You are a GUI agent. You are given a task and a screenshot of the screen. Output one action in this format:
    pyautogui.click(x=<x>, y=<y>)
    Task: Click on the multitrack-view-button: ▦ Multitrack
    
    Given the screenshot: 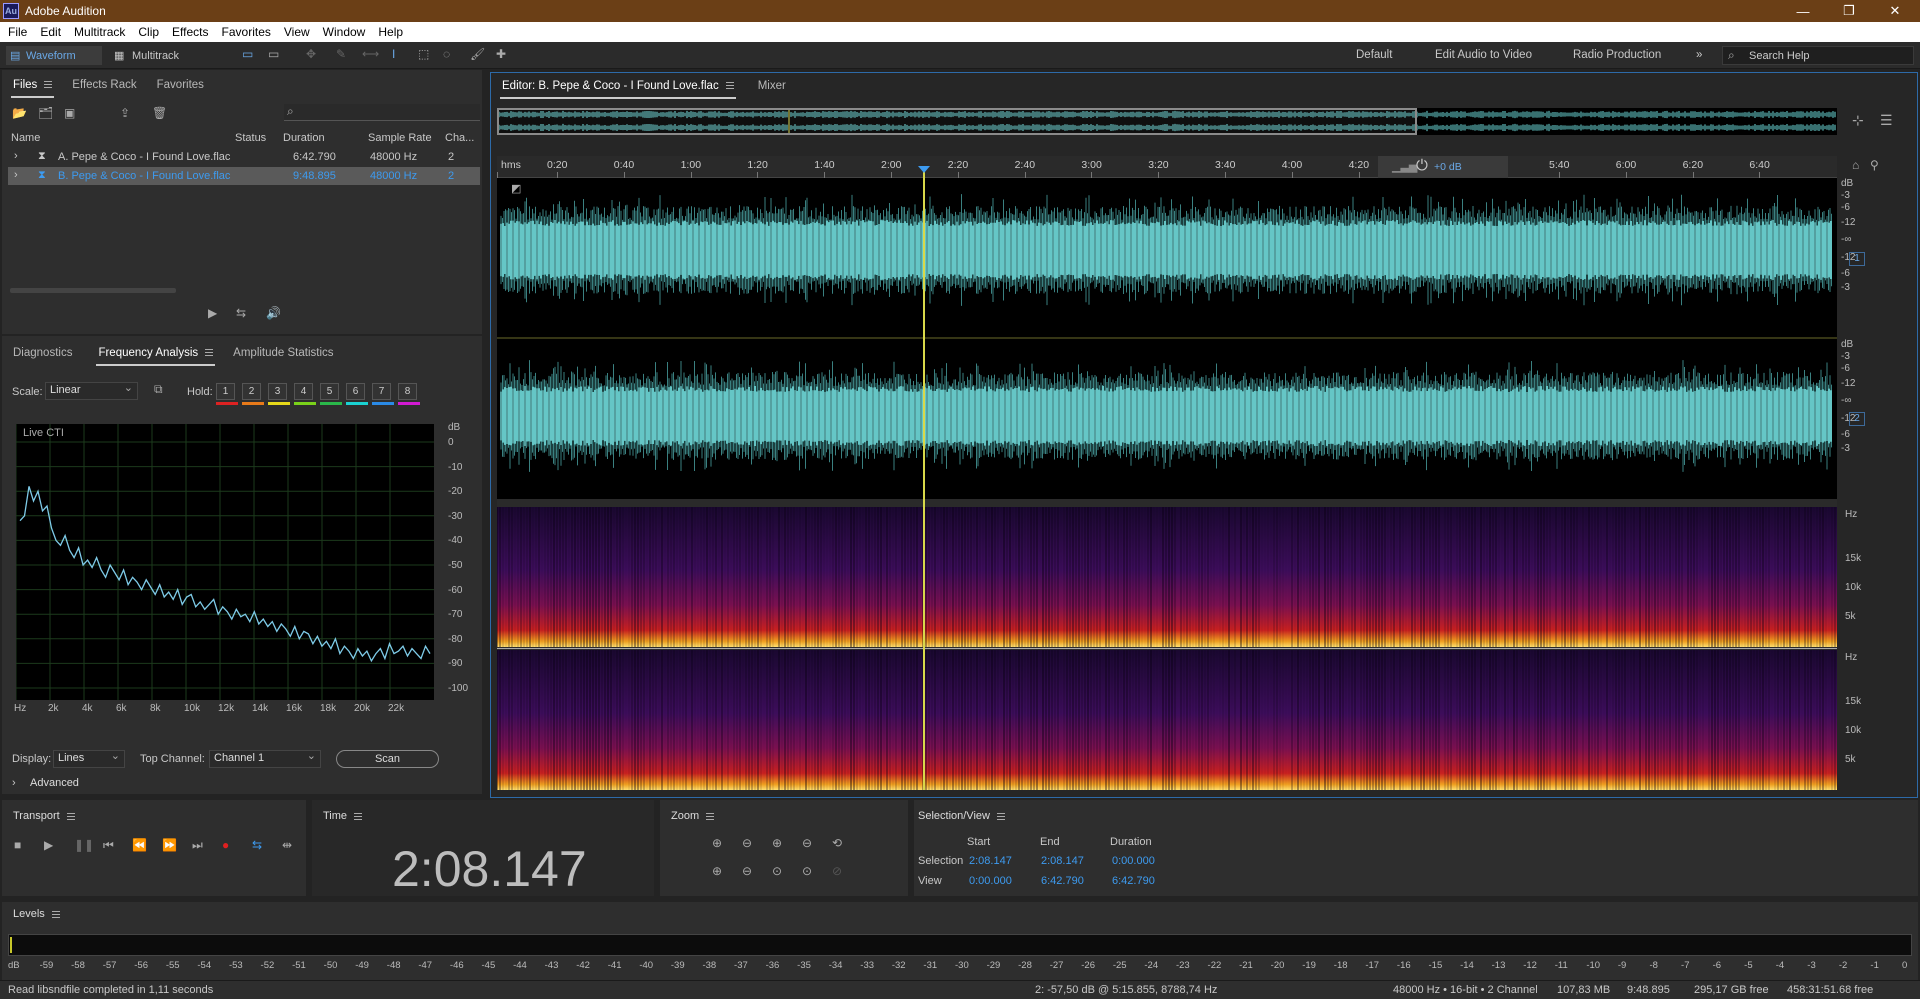 What is the action you would take?
    pyautogui.click(x=155, y=55)
    